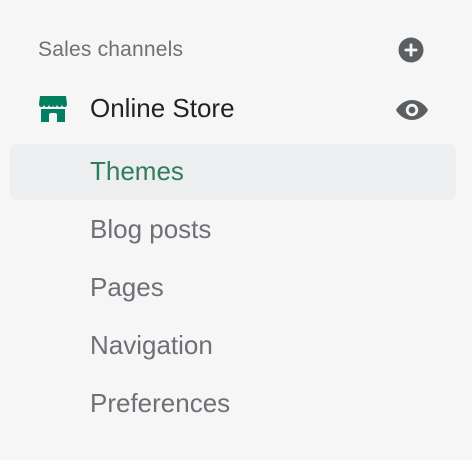 This screenshot has height=460, width=472. Describe the element at coordinates (53, 109) in the screenshot. I see `storefront-icon` at that location.